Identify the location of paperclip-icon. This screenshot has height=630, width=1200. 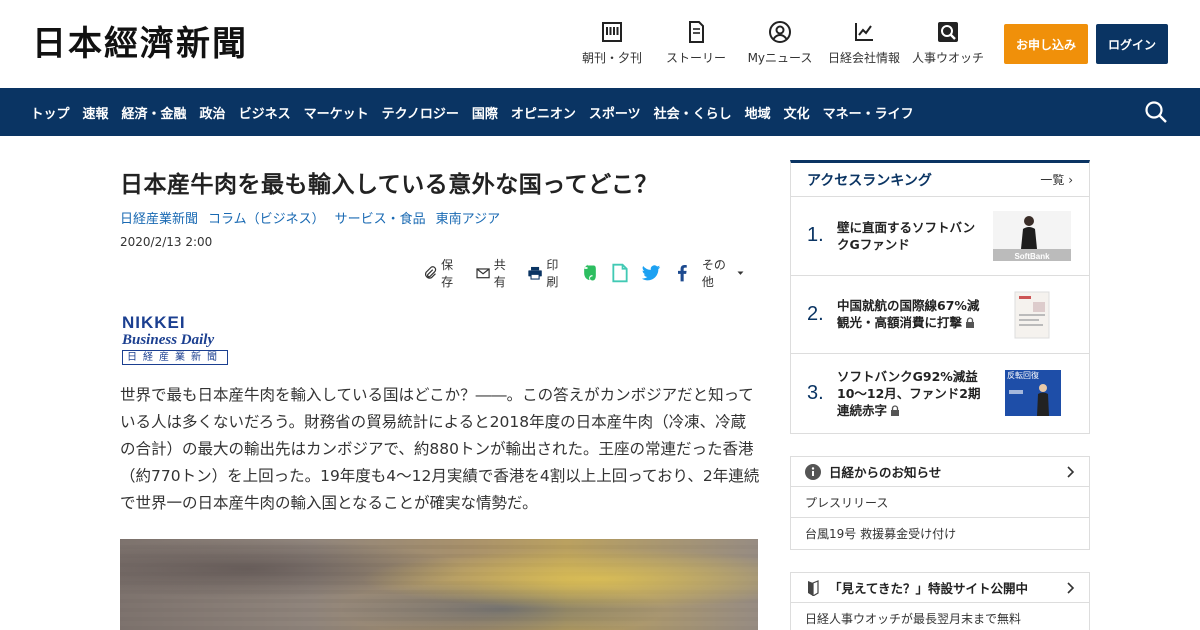
(431, 272).